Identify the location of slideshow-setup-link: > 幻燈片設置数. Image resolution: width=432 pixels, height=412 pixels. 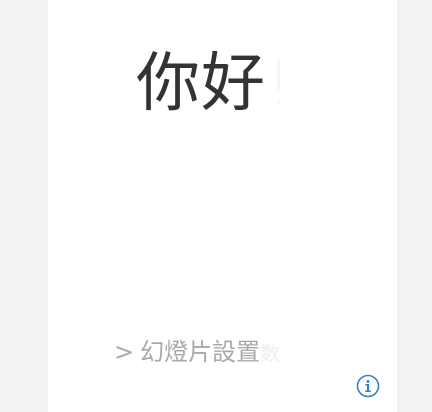
(197, 352).